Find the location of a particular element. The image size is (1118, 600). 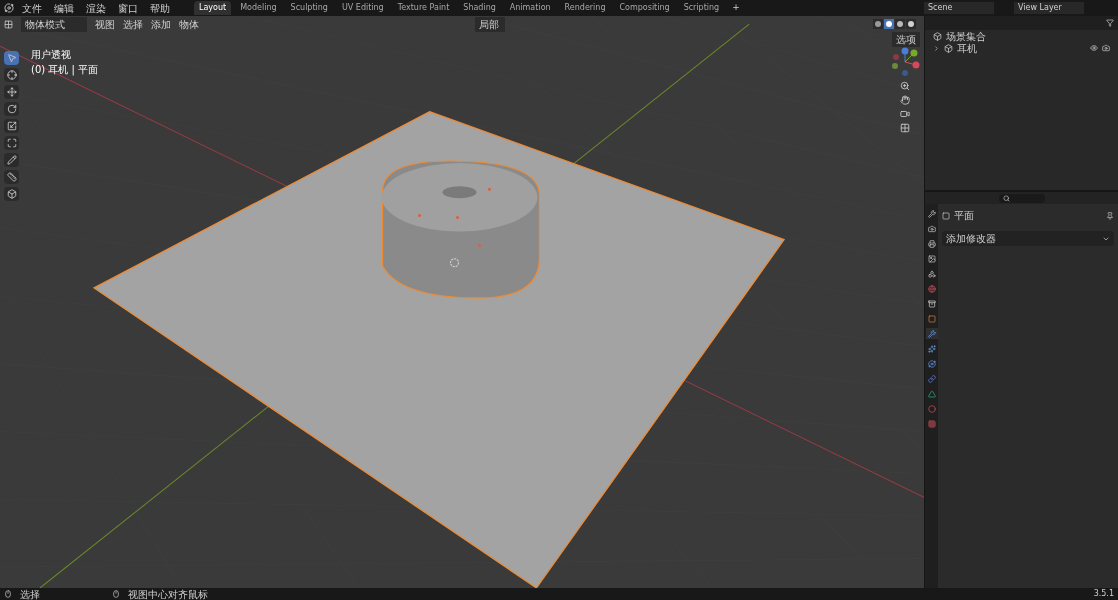

workspace-tab: Animation is located at coordinates (530, 8).